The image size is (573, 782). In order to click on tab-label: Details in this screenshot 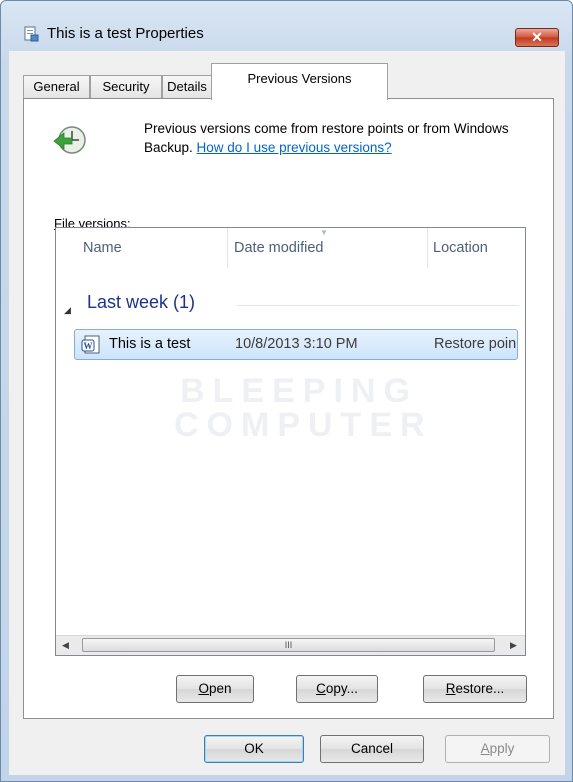, I will do `click(187, 86)`.